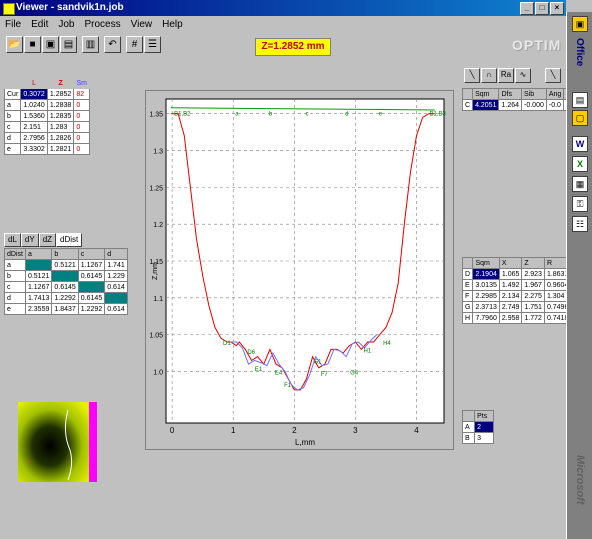  I want to click on menu-edit: Edit, so click(39, 24).